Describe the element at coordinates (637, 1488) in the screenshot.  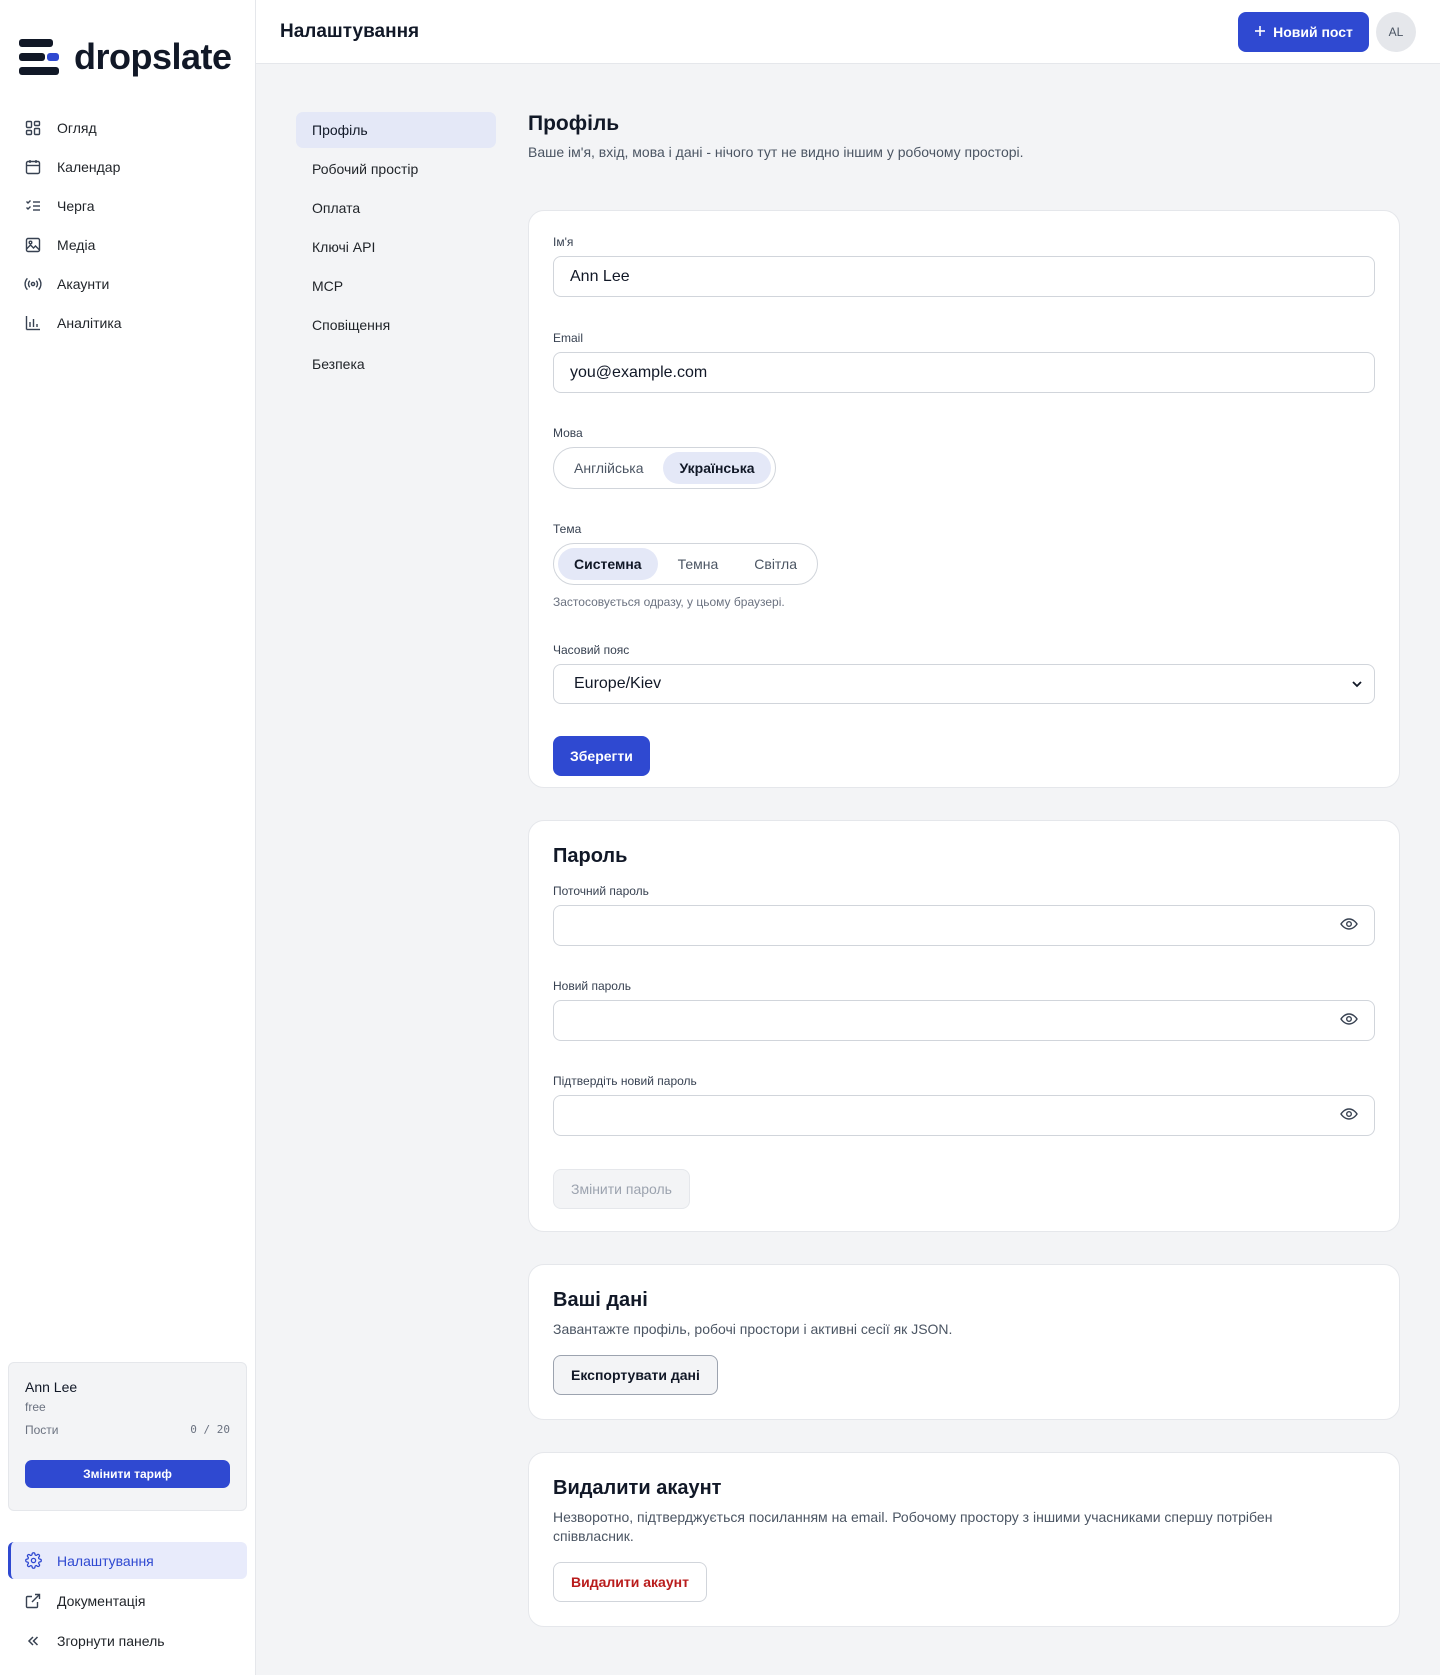
I see `delete-account-title: Видалити акаунт` at that location.